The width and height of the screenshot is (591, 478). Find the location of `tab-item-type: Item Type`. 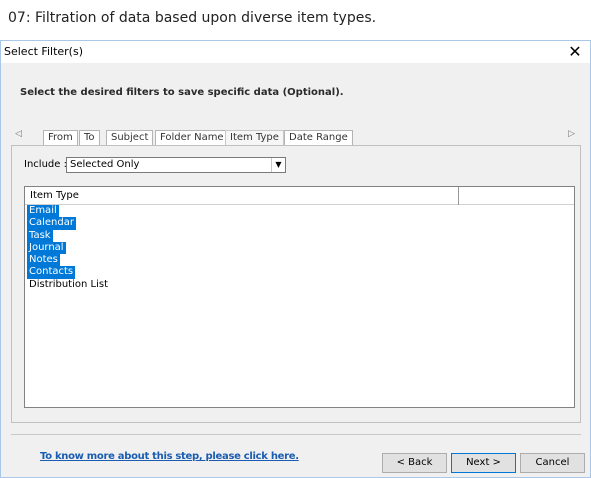

tab-item-type: Item Type is located at coordinates (254, 137).